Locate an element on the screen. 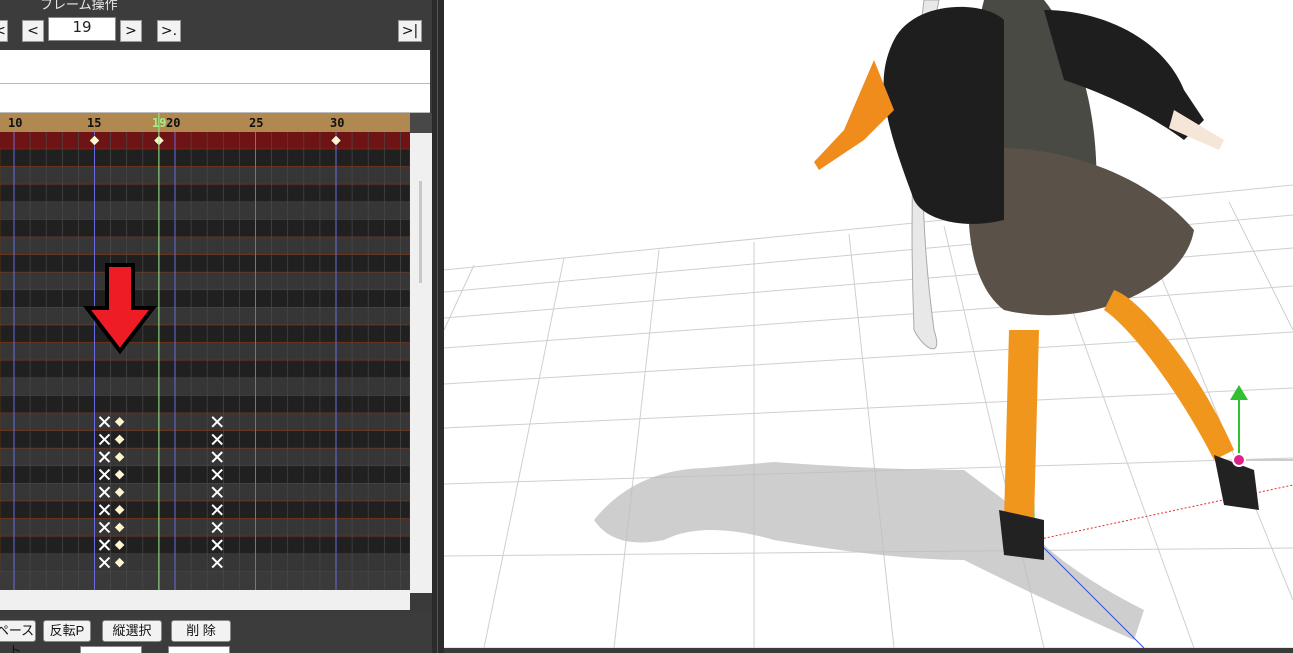 The height and width of the screenshot is (653, 1293). right-leg is located at coordinates (1169, 375).